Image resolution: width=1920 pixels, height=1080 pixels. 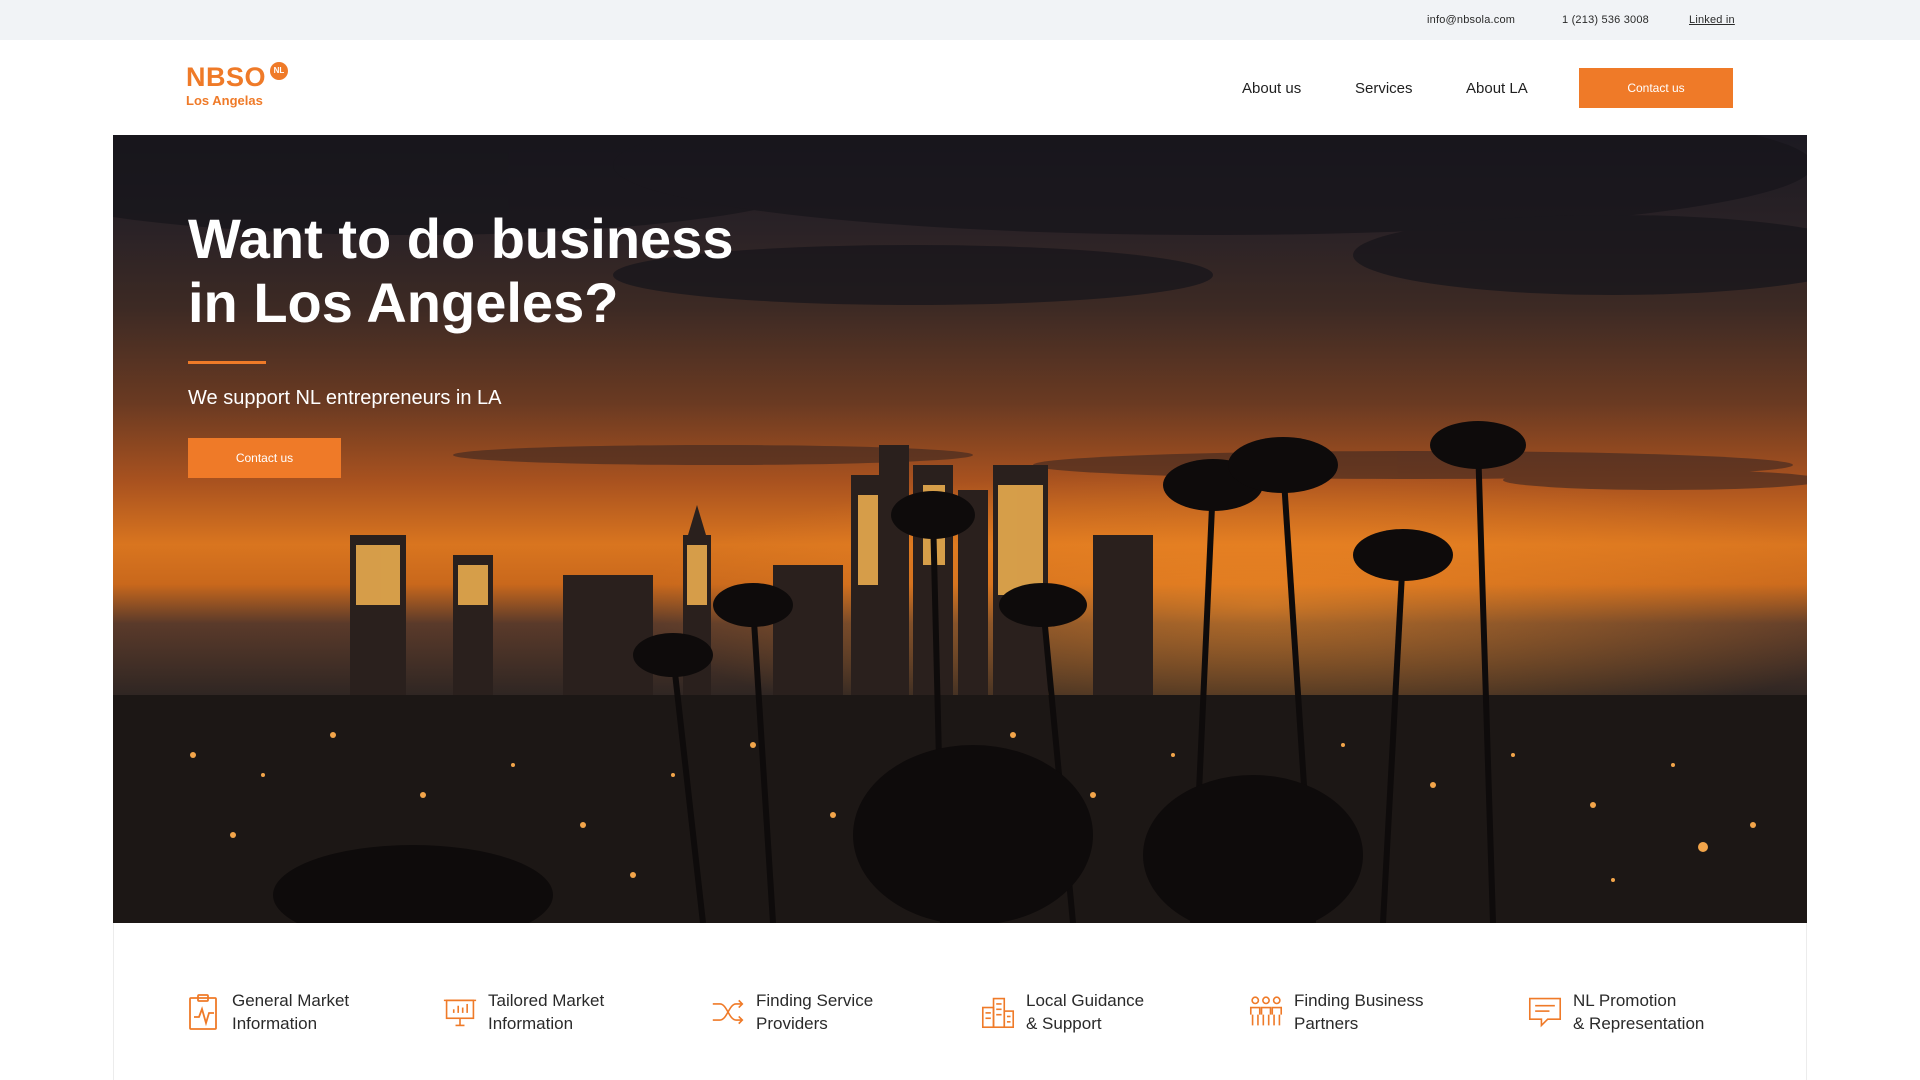 What do you see at coordinates (291, 1000) in the screenshot?
I see `service-label-line-1: General Market` at bounding box center [291, 1000].